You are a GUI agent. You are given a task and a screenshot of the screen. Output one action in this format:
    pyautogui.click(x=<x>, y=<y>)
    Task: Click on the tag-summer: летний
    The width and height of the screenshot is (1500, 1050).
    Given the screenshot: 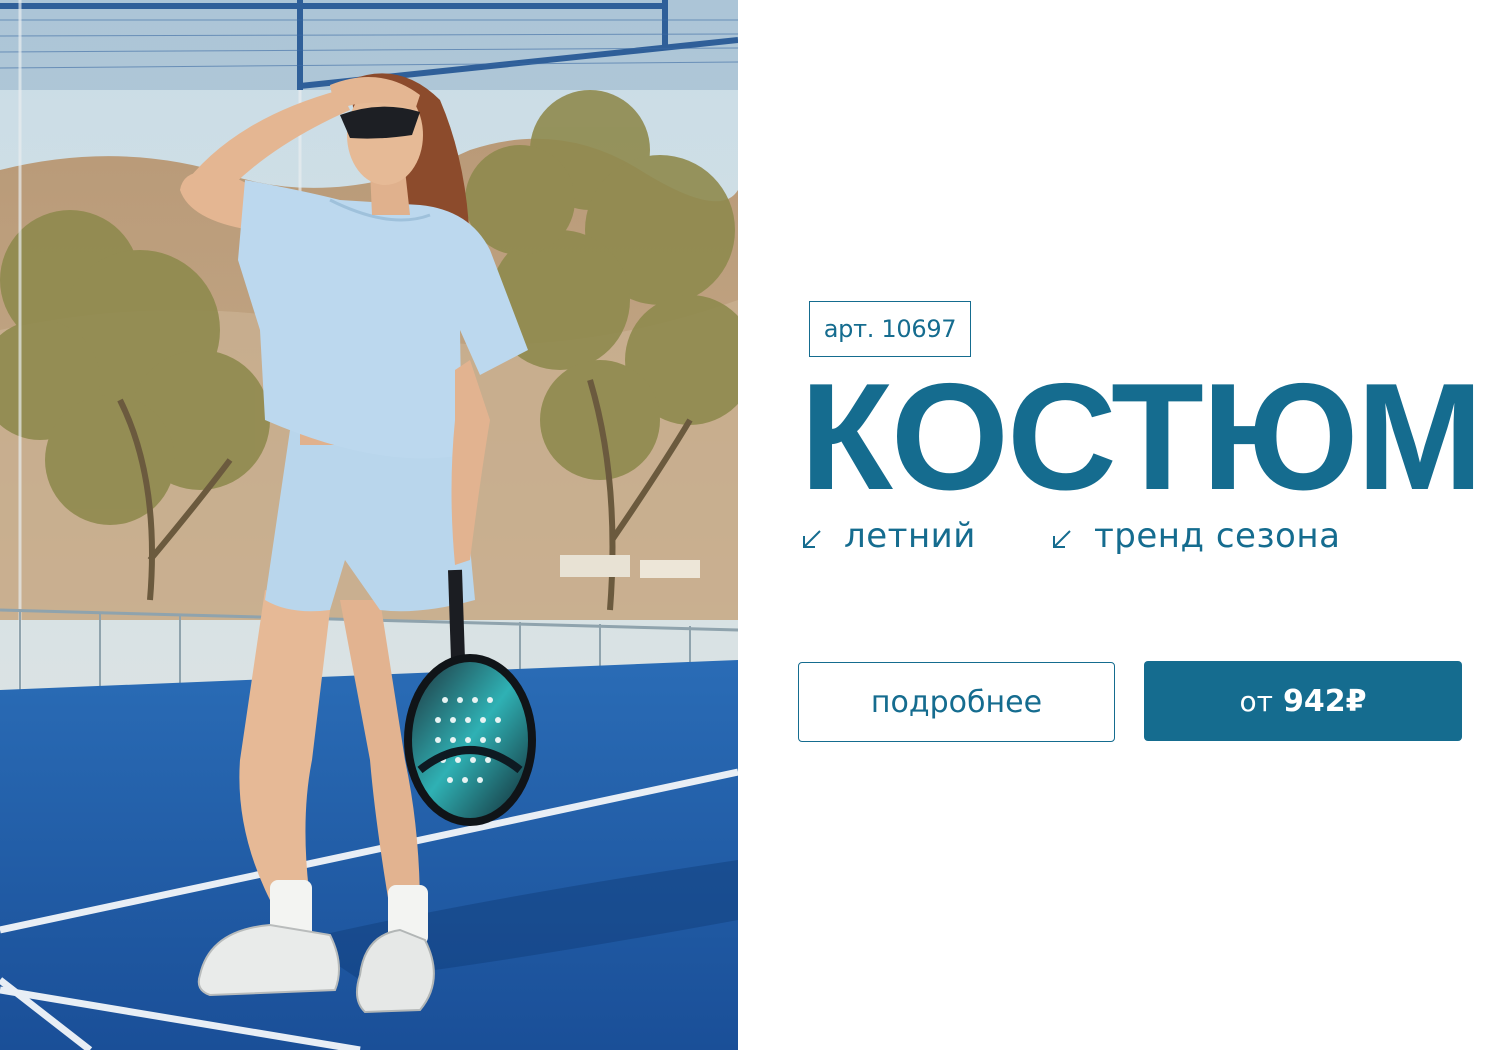 What is the action you would take?
    pyautogui.click(x=888, y=536)
    